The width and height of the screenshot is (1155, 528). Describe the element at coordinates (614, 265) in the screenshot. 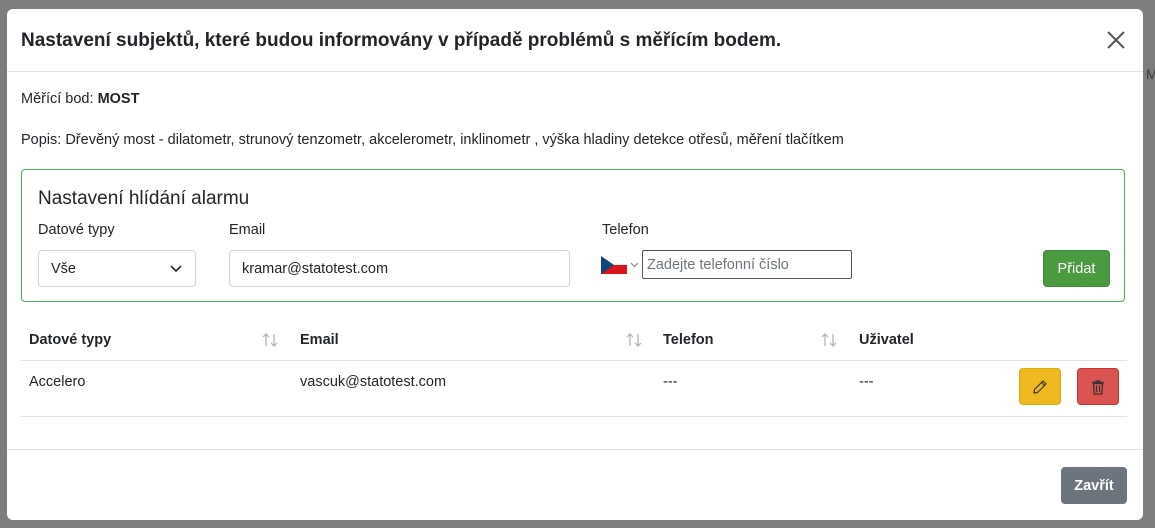

I see `czech-flag-icon` at that location.